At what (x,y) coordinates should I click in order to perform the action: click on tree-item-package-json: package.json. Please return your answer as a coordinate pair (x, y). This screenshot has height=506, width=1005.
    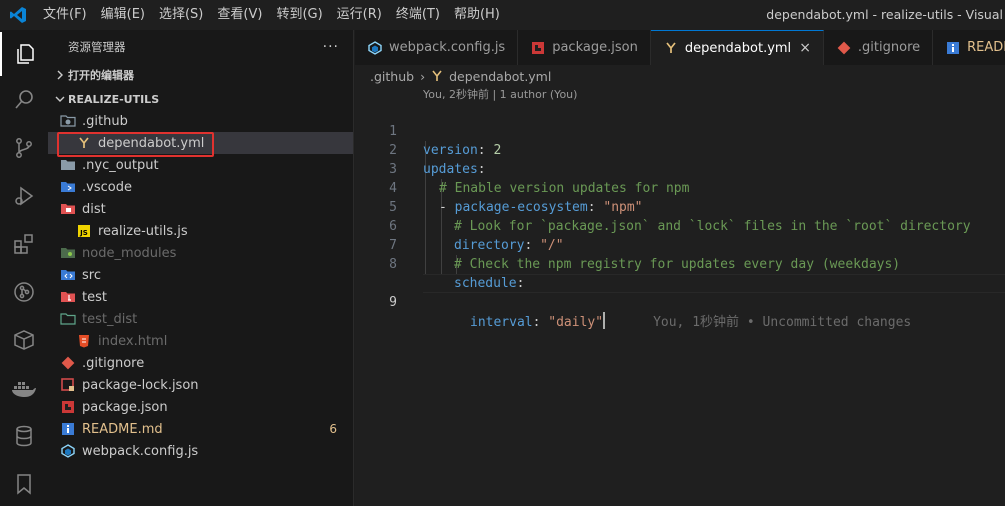
    Looking at the image, I should click on (200, 407).